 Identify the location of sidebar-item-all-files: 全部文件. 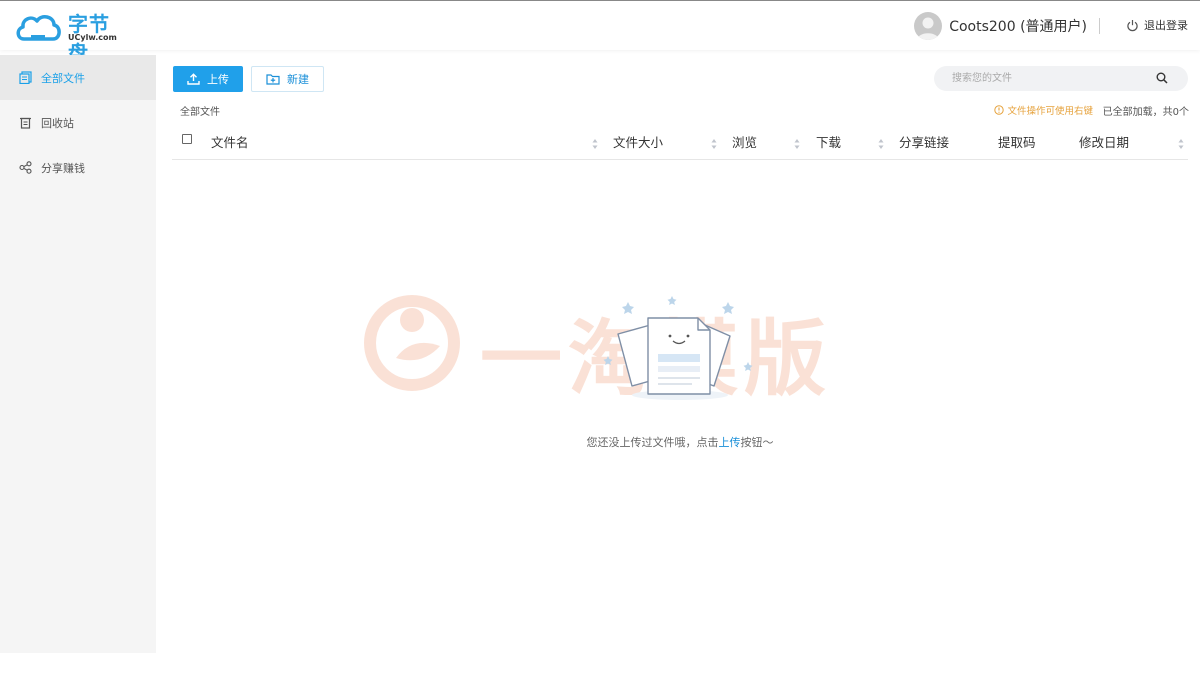
(78, 77).